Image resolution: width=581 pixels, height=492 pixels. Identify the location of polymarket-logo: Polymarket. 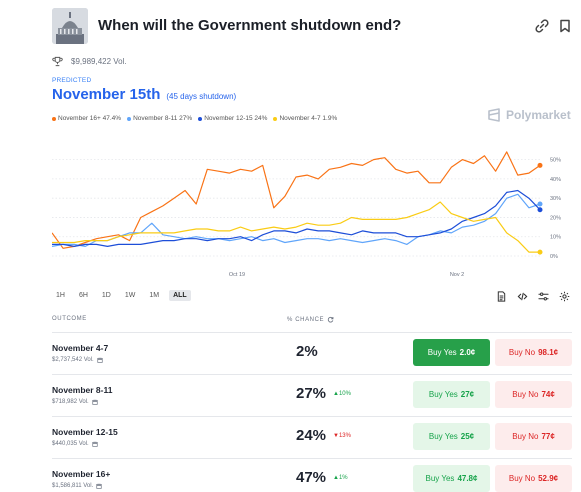
(529, 115).